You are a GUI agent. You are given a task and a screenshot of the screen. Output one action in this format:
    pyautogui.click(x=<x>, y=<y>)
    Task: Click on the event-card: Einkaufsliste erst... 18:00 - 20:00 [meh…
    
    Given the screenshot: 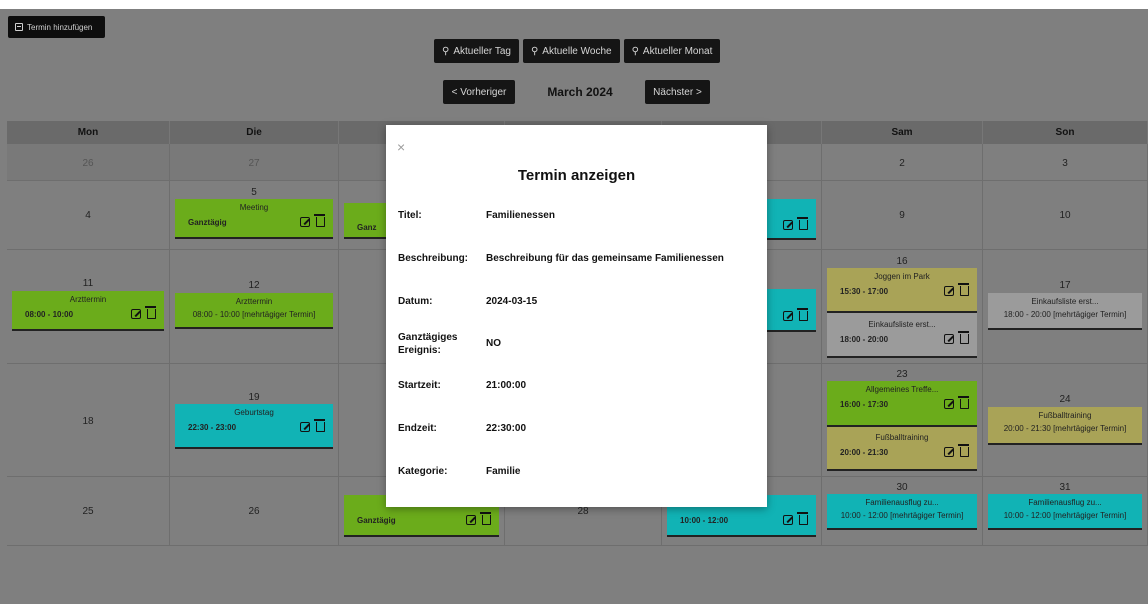 What is the action you would take?
    pyautogui.click(x=1065, y=311)
    